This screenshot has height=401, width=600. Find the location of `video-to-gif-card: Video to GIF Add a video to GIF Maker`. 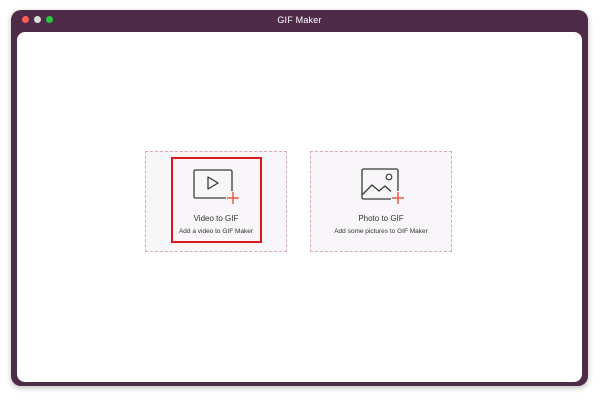

video-to-gif-card: Video to GIF Add a video to GIF Maker is located at coordinates (216, 201).